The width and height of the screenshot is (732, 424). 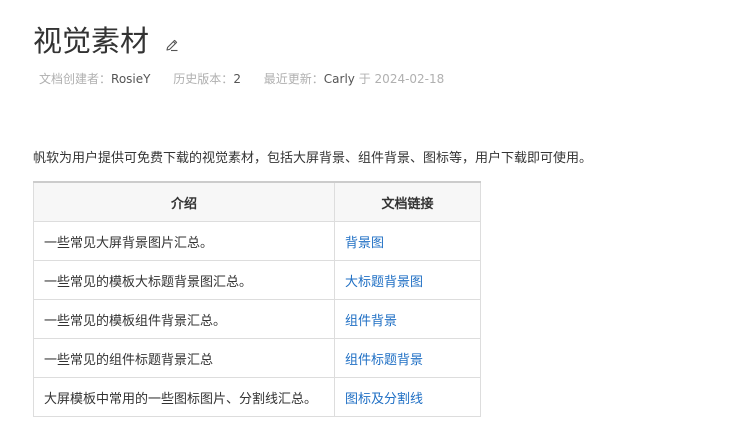 I want to click on header-intro: 介绍, so click(x=184, y=201).